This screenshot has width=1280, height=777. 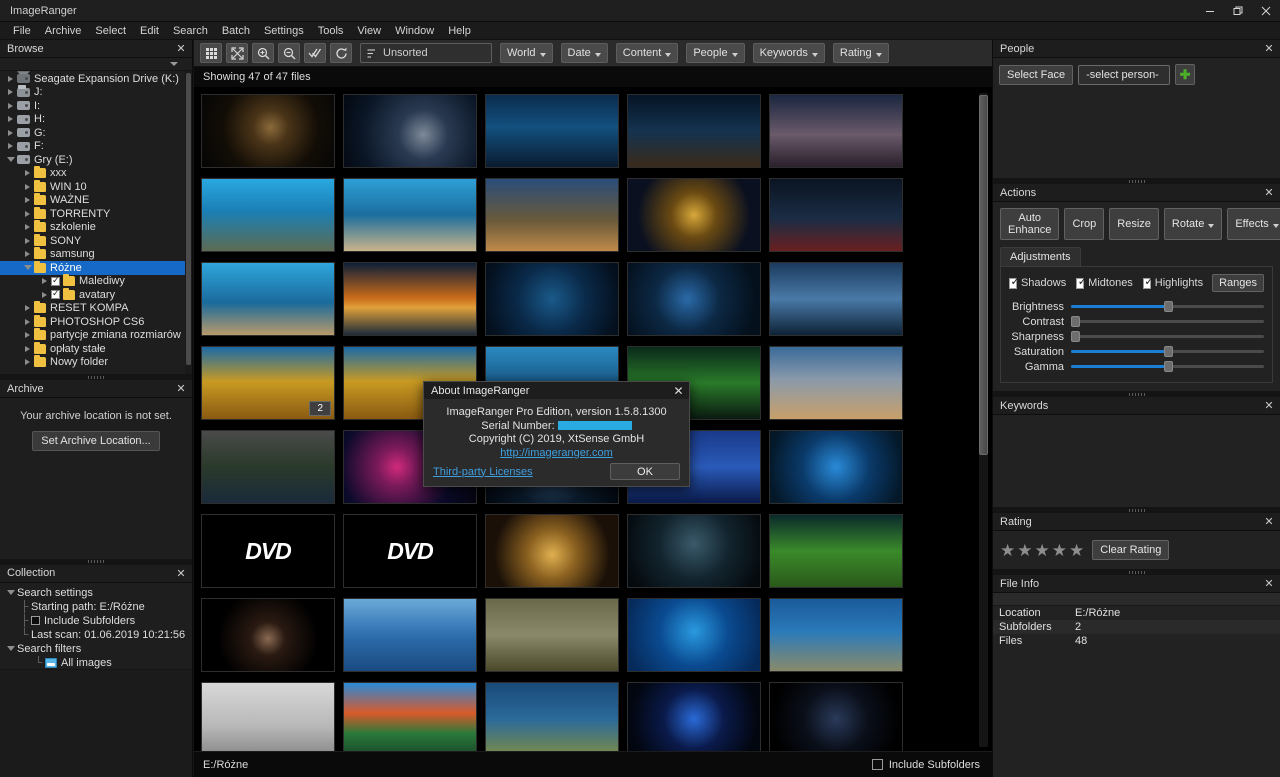 What do you see at coordinates (369, 31) in the screenshot?
I see `menu-view: View` at bounding box center [369, 31].